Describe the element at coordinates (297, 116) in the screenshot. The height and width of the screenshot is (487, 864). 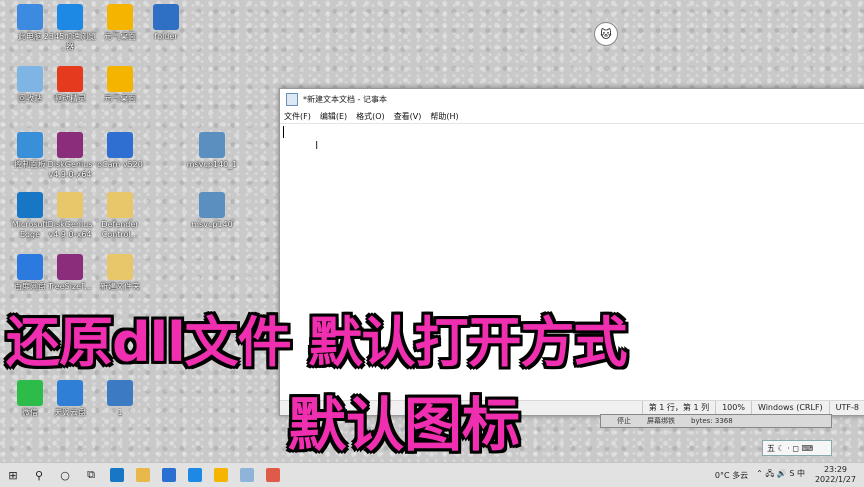
I see `menu-file: 文件(F)` at that location.